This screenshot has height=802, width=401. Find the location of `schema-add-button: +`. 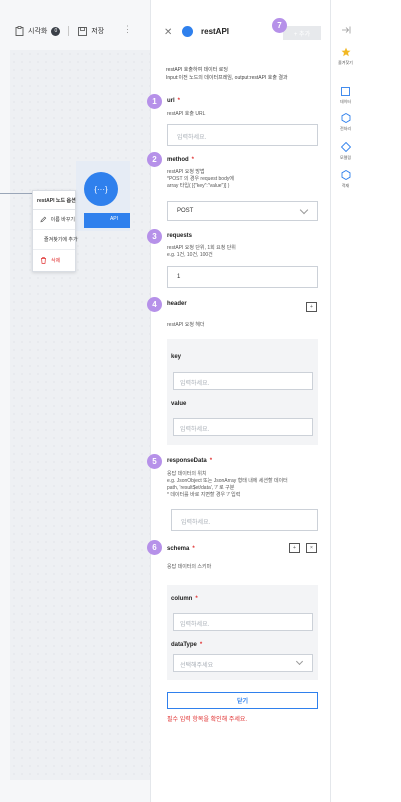

schema-add-button: + is located at coordinates (294, 548).